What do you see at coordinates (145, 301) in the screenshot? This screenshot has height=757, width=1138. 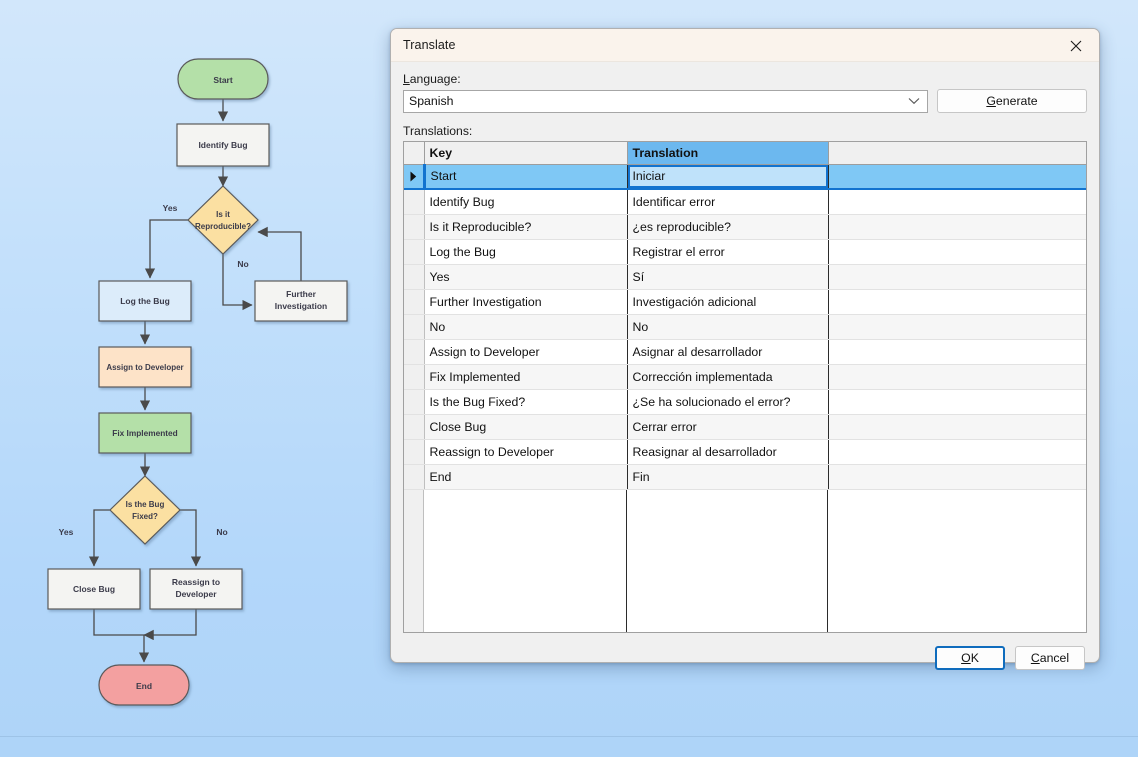 I see `flow-node-log-the-bug: Log the Bug` at bounding box center [145, 301].